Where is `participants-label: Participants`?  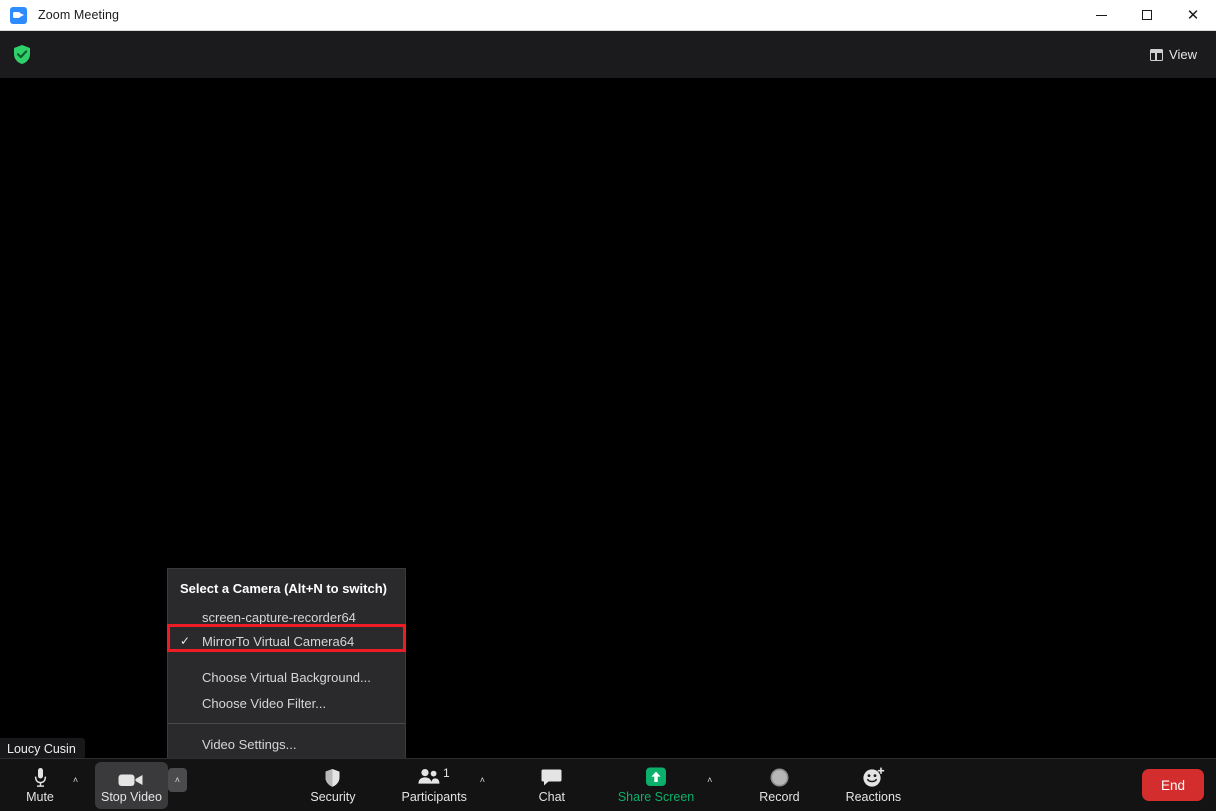
participants-label: Participants is located at coordinates (434, 797).